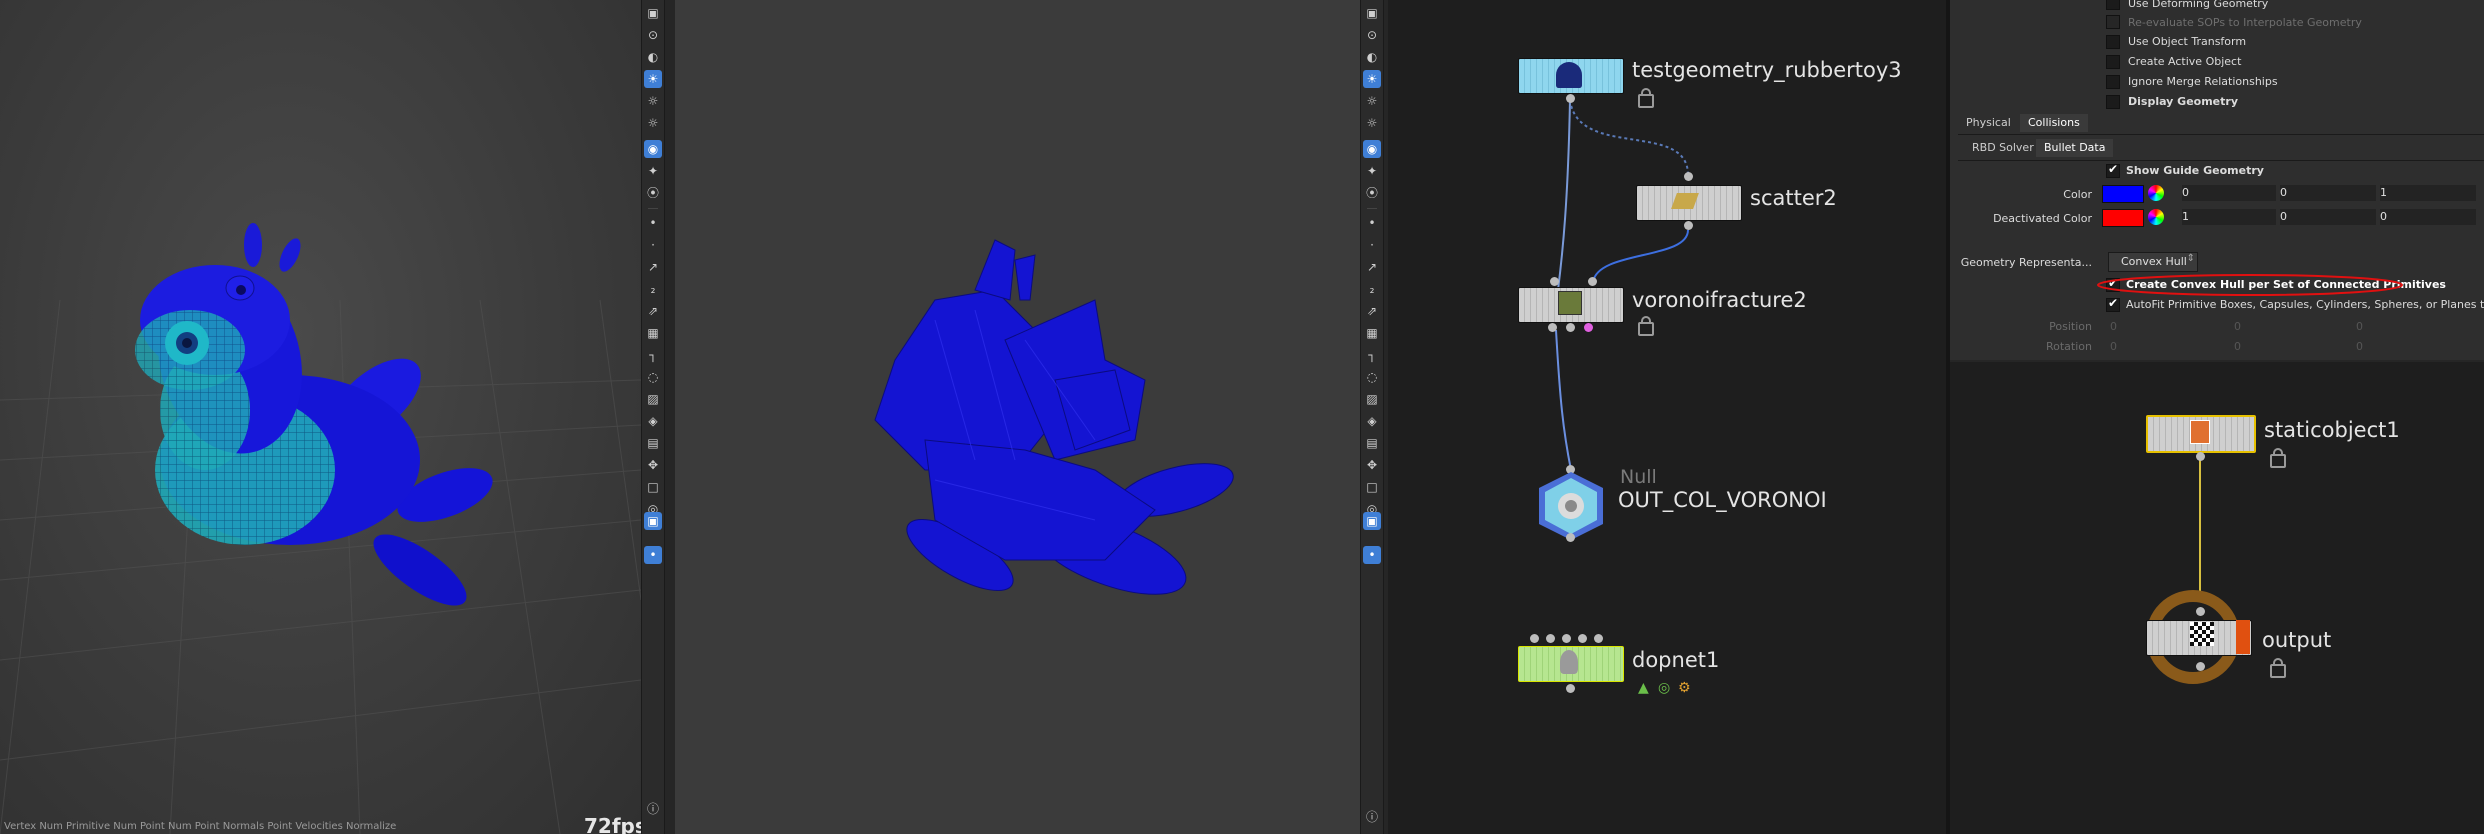 This screenshot has height=834, width=2484. Describe the element at coordinates (2113, 304) in the screenshot. I see `autofit-checkbox` at that location.